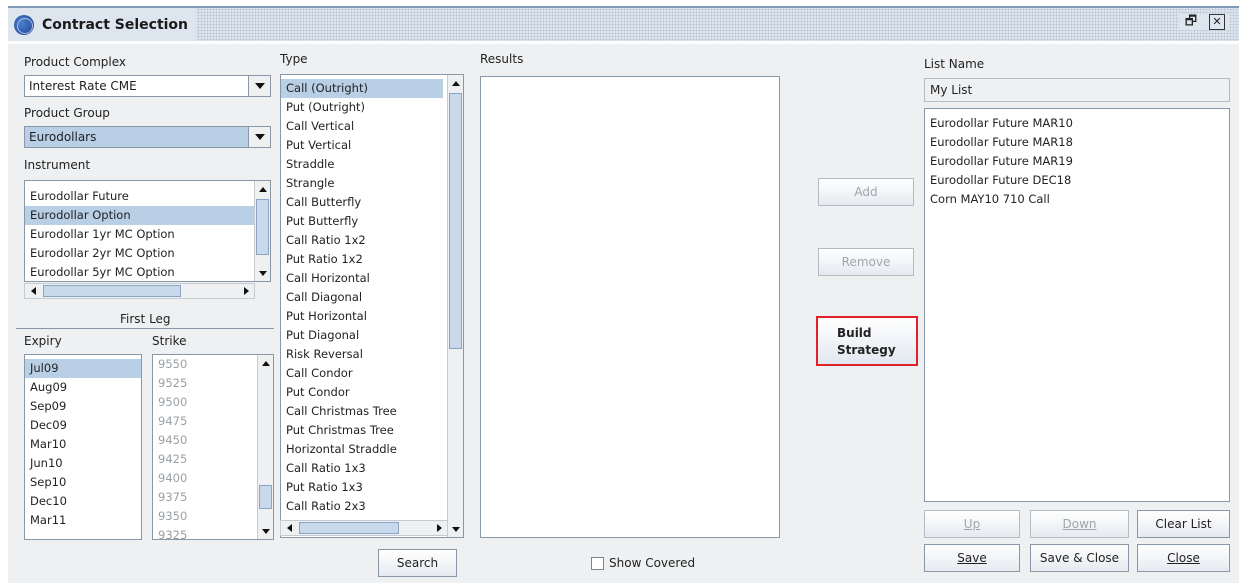 This screenshot has width=1239, height=583. What do you see at coordinates (372, 411) in the screenshot?
I see `list-item: Call Christmas Tree` at bounding box center [372, 411].